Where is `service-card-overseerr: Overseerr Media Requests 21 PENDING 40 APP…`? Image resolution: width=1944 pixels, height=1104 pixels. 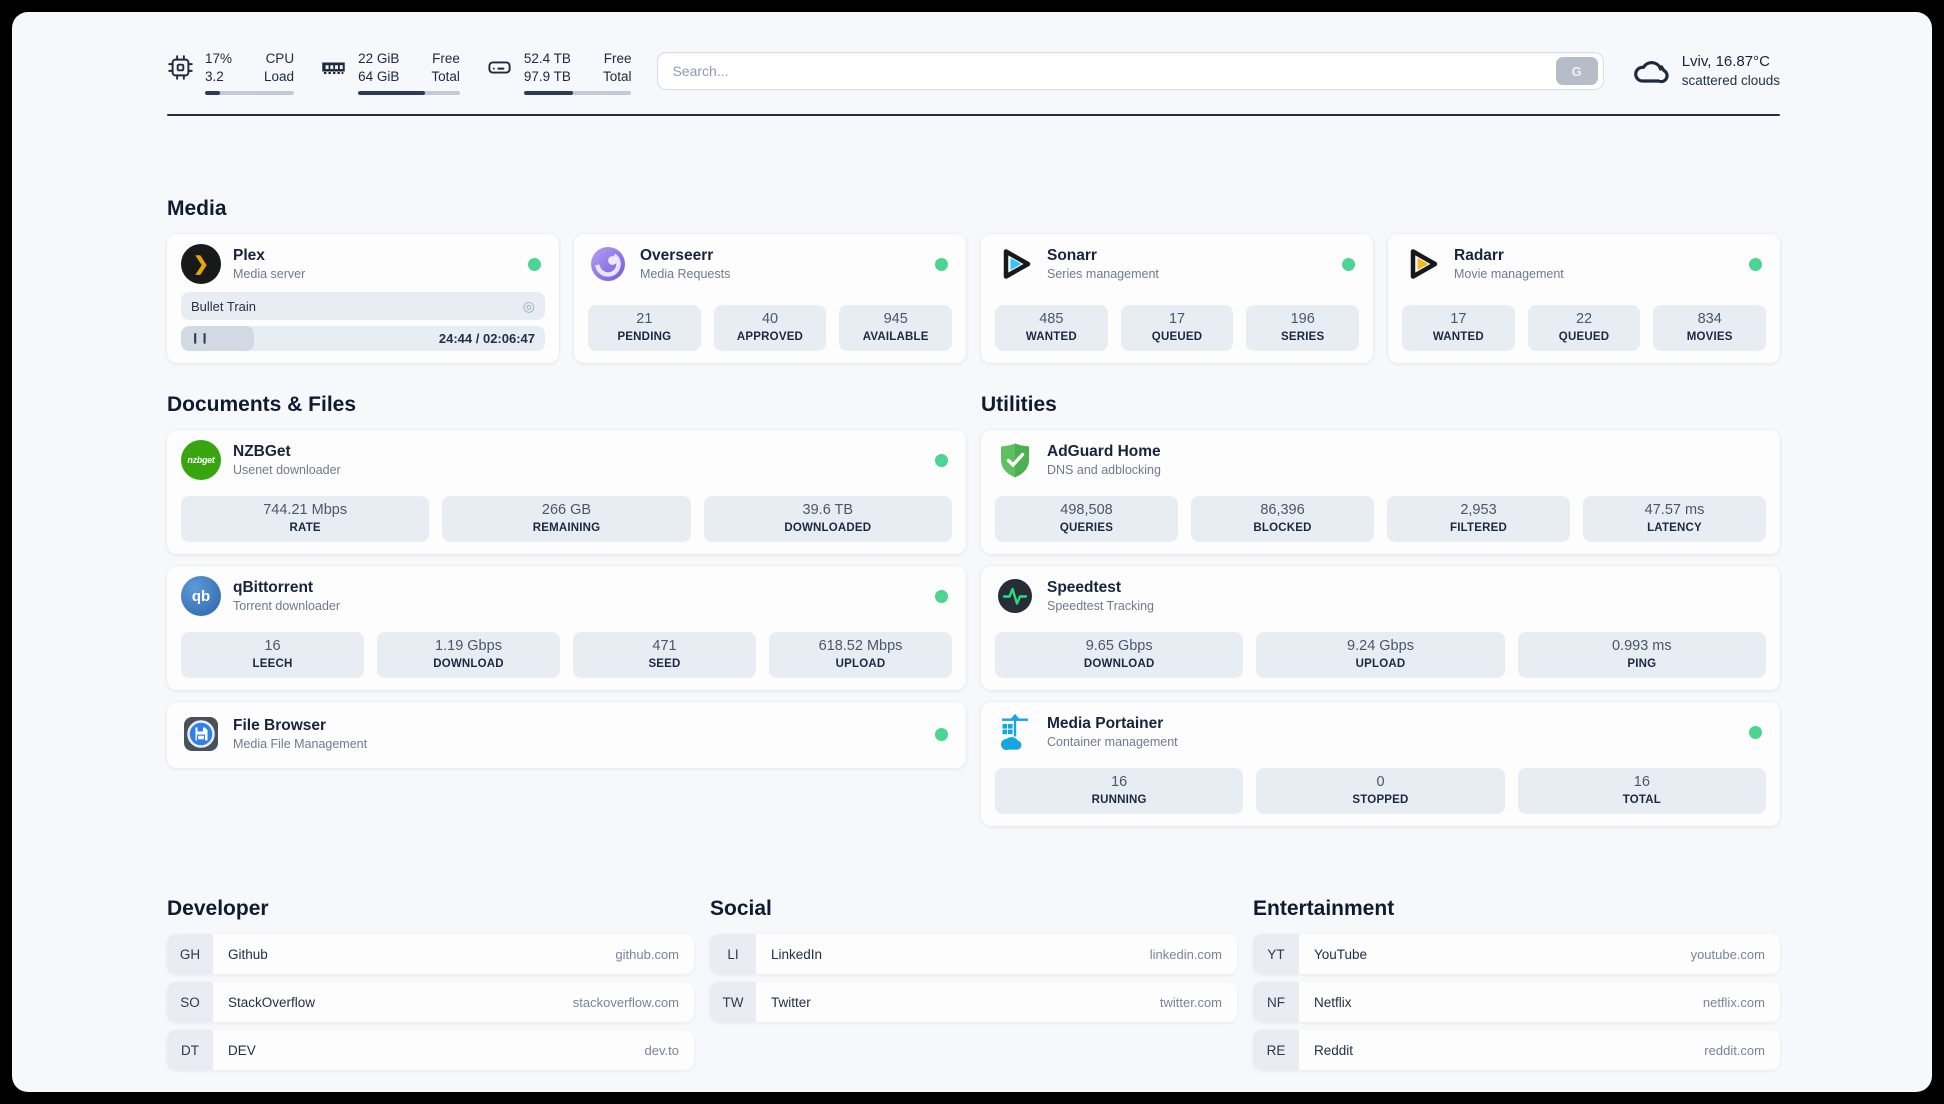
service-card-overseerr: Overseerr Media Requests 21 PENDING 40 APP… is located at coordinates (770, 298).